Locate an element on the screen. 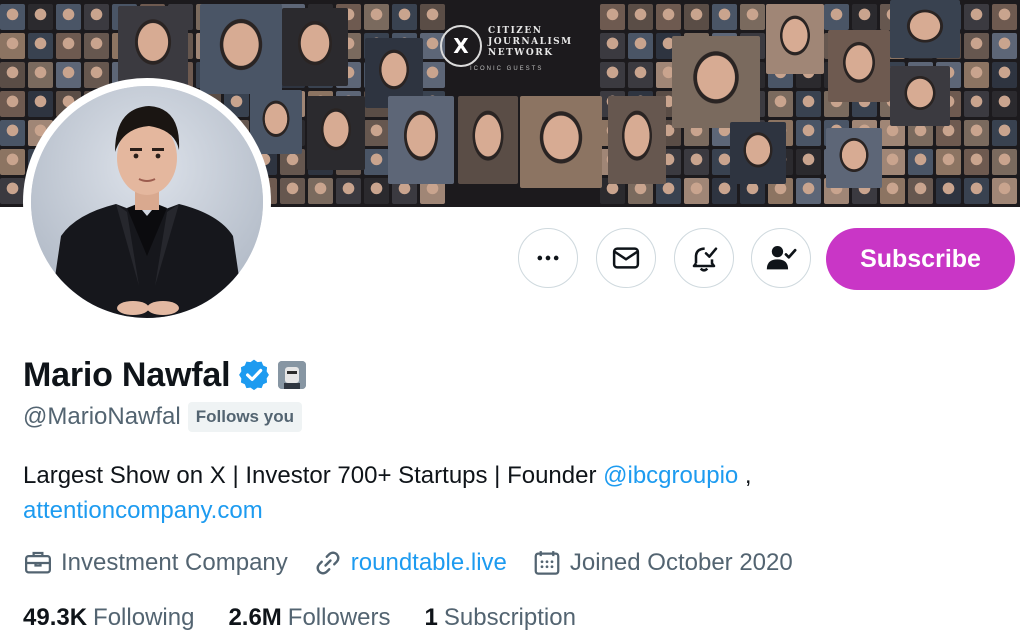 The width and height of the screenshot is (1020, 642). handle-row: @MarioNawfal Follows you is located at coordinates (162, 417).